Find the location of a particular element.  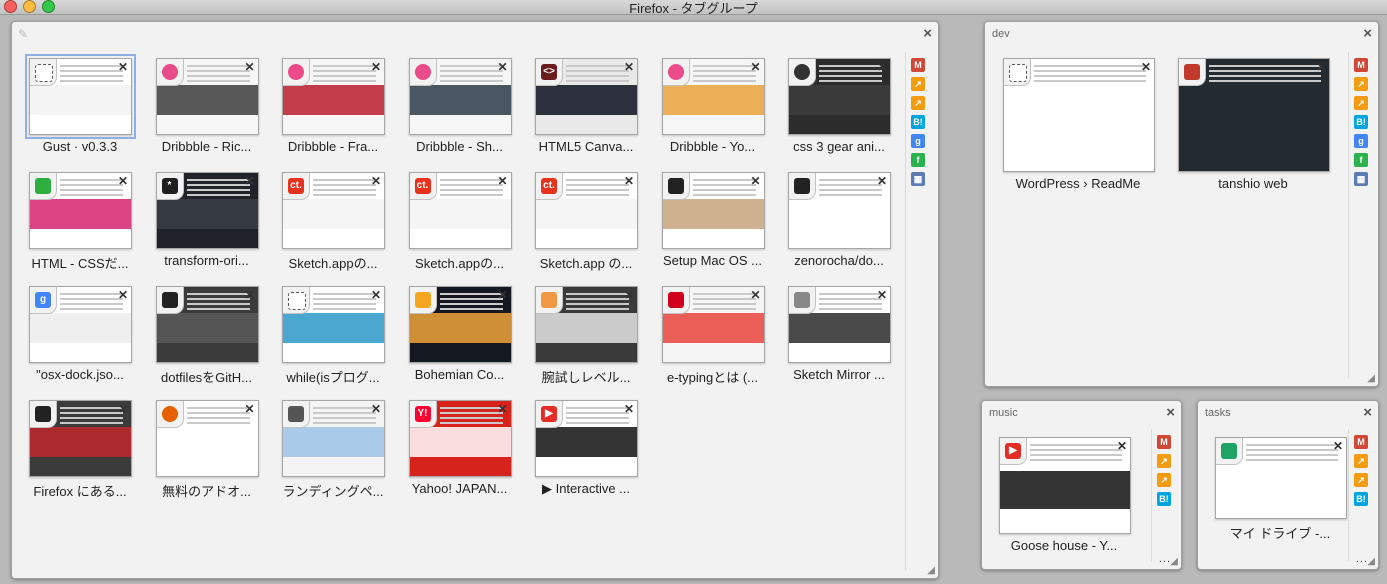

group-name: music is located at coordinates (1003, 413).